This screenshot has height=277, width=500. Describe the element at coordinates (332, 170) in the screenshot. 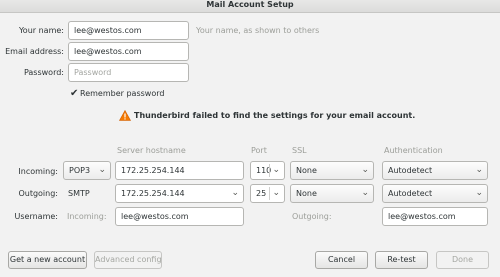

I see `incoming-ssl-select: None ⌄` at that location.